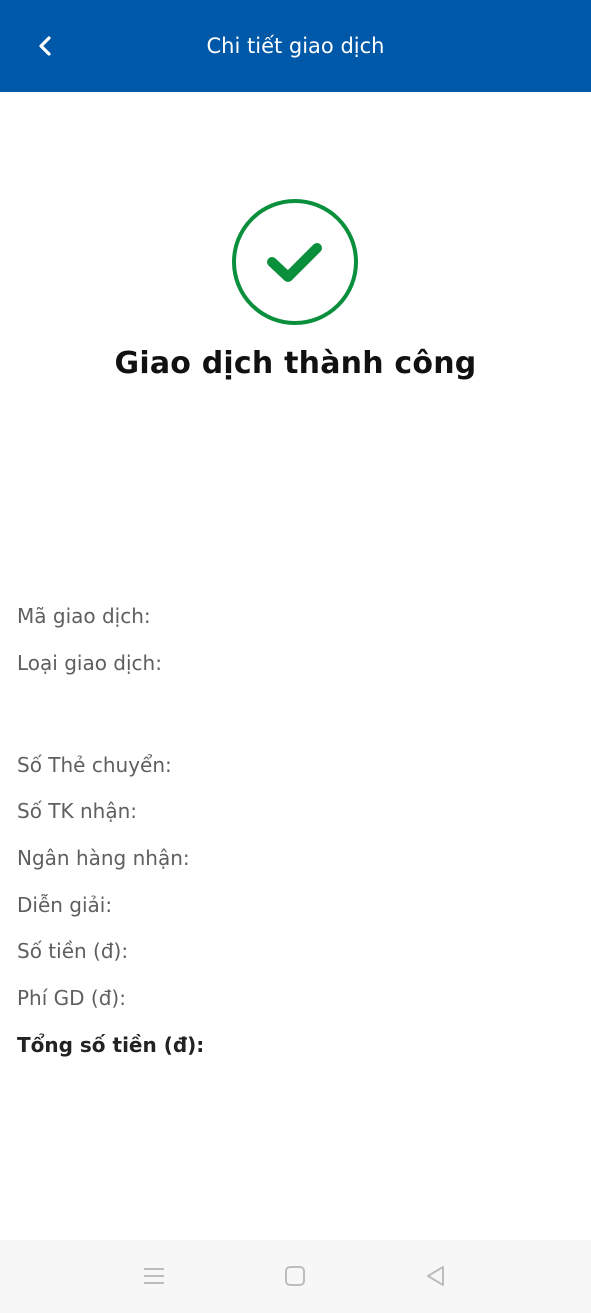 The width and height of the screenshot is (591, 1313). I want to click on page-title: Chi tiết giao dịch, so click(295, 46).